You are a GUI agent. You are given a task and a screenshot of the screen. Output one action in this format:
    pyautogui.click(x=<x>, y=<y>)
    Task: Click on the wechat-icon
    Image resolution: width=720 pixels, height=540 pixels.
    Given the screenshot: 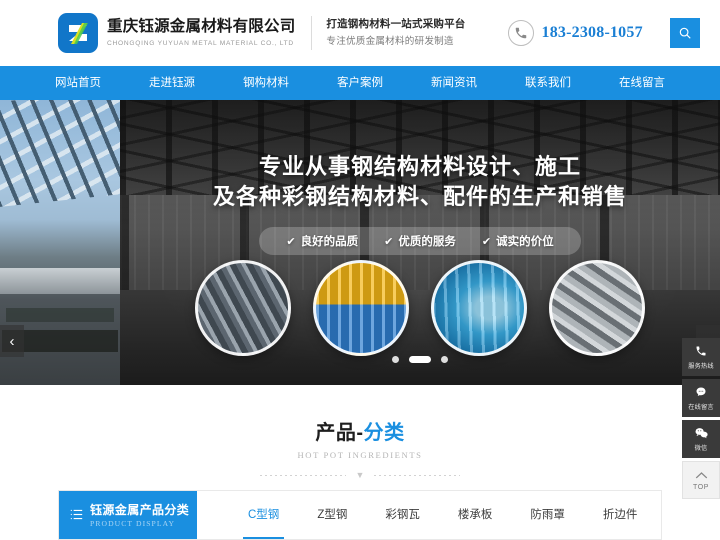 What is the action you would take?
    pyautogui.click(x=701, y=434)
    